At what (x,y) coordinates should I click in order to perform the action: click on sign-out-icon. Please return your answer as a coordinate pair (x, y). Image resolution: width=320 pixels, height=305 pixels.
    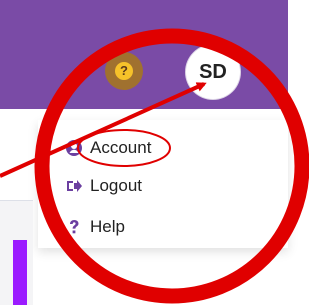
    Looking at the image, I should click on (74, 186).